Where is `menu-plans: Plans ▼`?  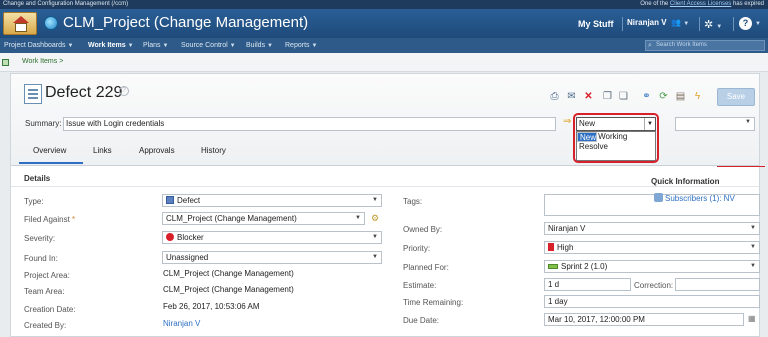
menu-plans: Plans ▼ is located at coordinates (155, 46).